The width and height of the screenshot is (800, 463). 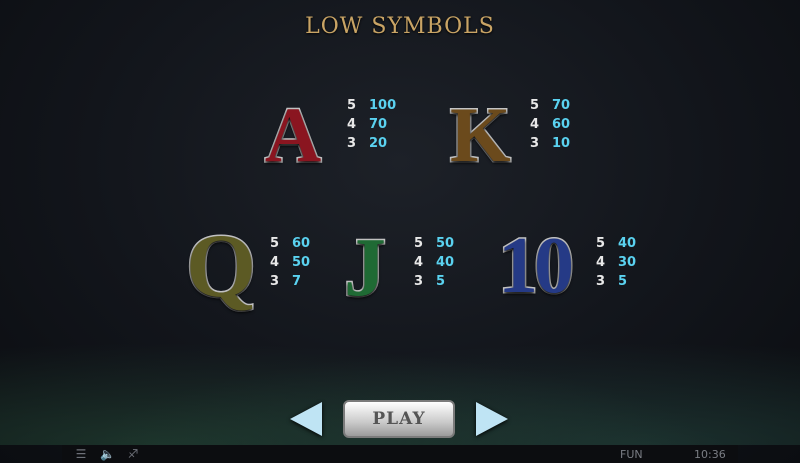 I want to click on pay-row: 4 70, so click(x=371, y=124).